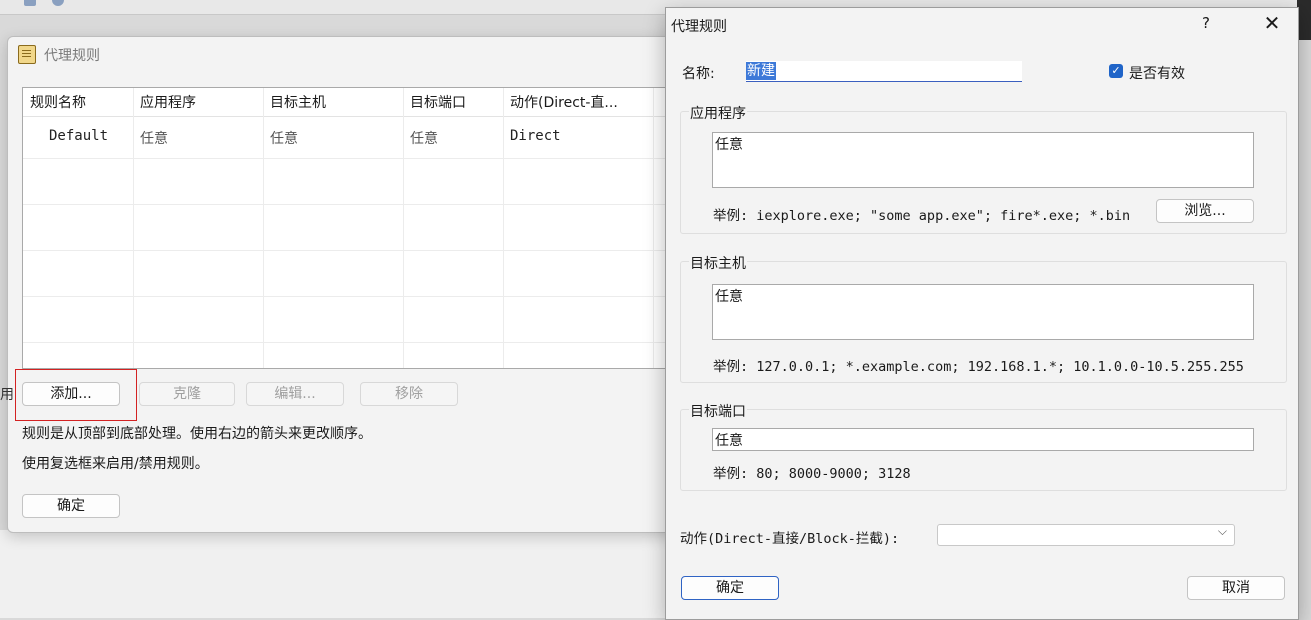  I want to click on cell-target-port: 任意, so click(424, 139).